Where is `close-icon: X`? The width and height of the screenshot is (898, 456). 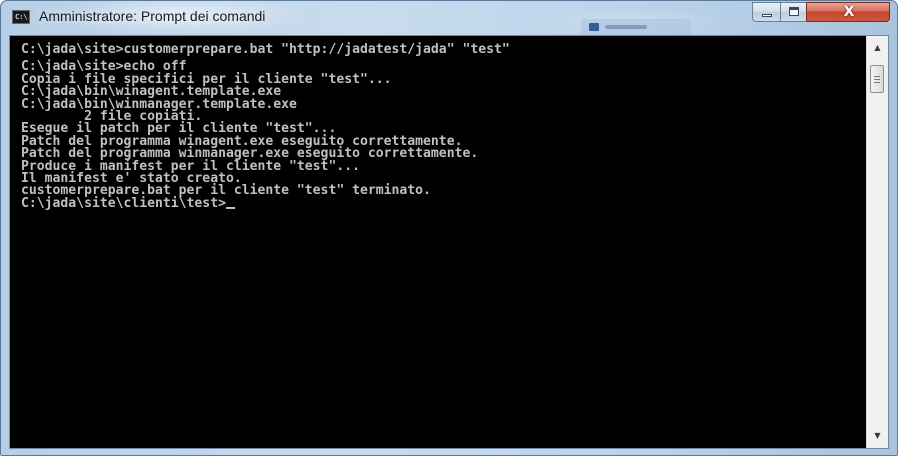
close-icon: X is located at coordinates (849, 12).